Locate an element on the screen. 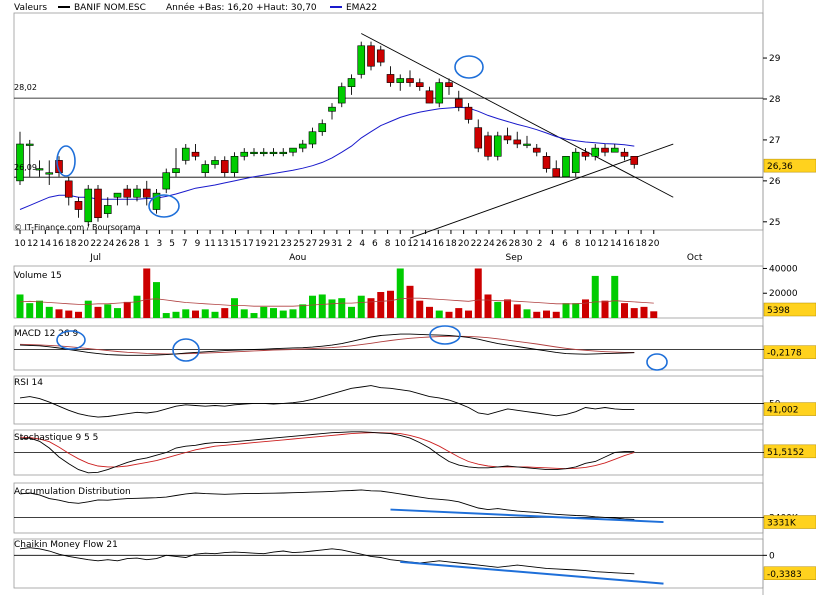  x-tick-label: 22 is located at coordinates (95, 244).